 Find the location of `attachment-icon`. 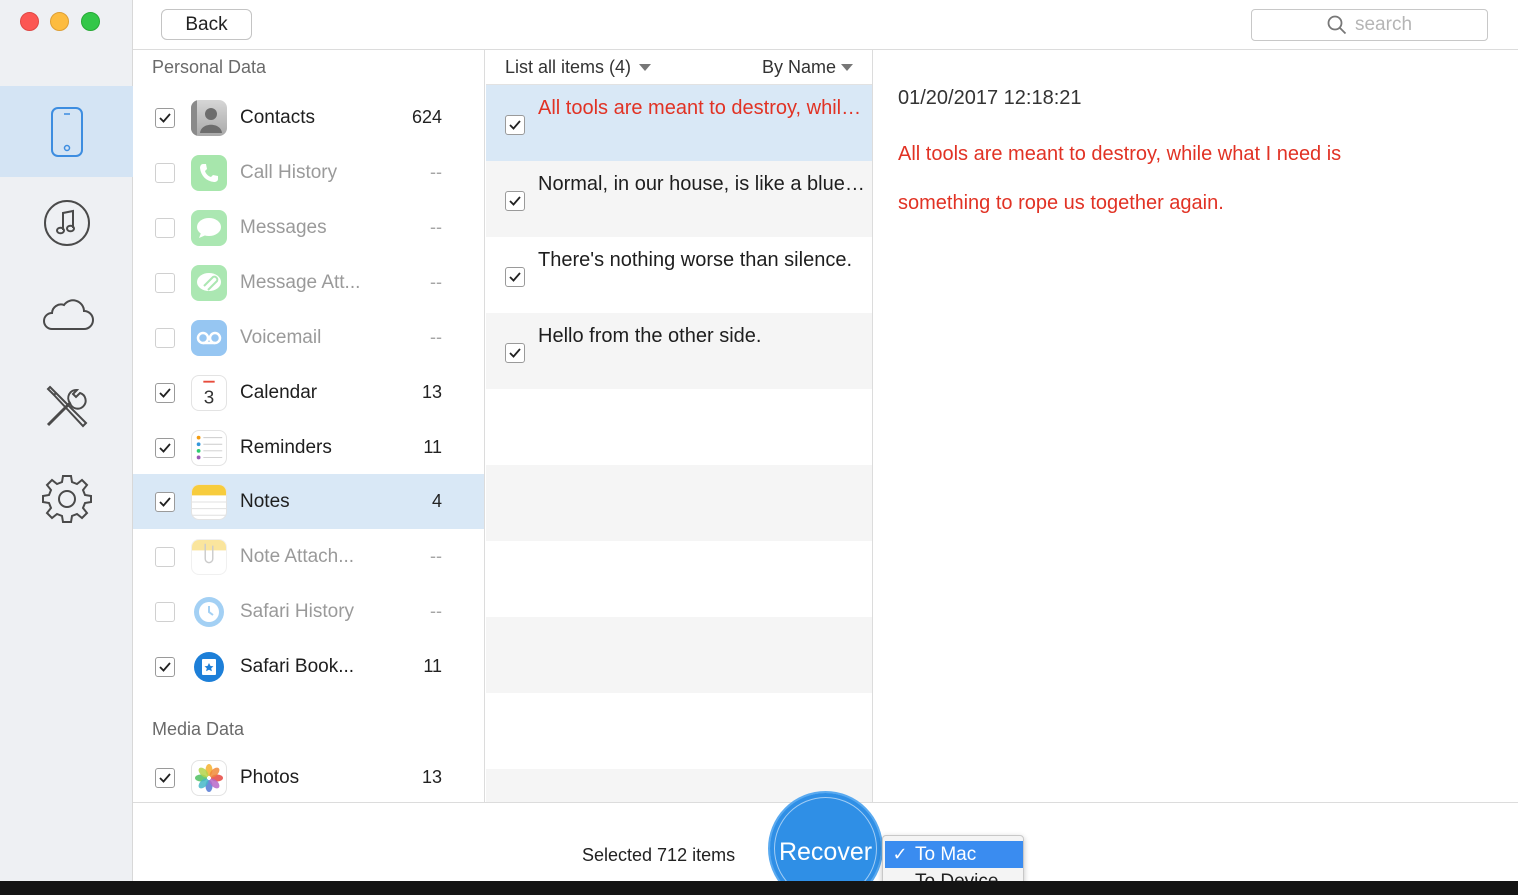

attachment-icon is located at coordinates (209, 282).